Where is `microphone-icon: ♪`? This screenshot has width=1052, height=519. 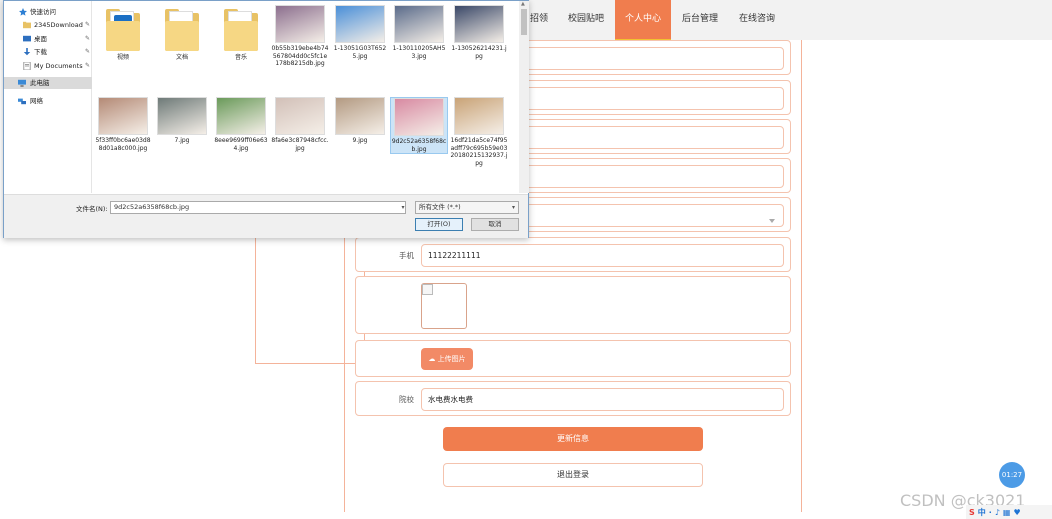
microphone-icon: ♪ is located at coordinates (997, 512).